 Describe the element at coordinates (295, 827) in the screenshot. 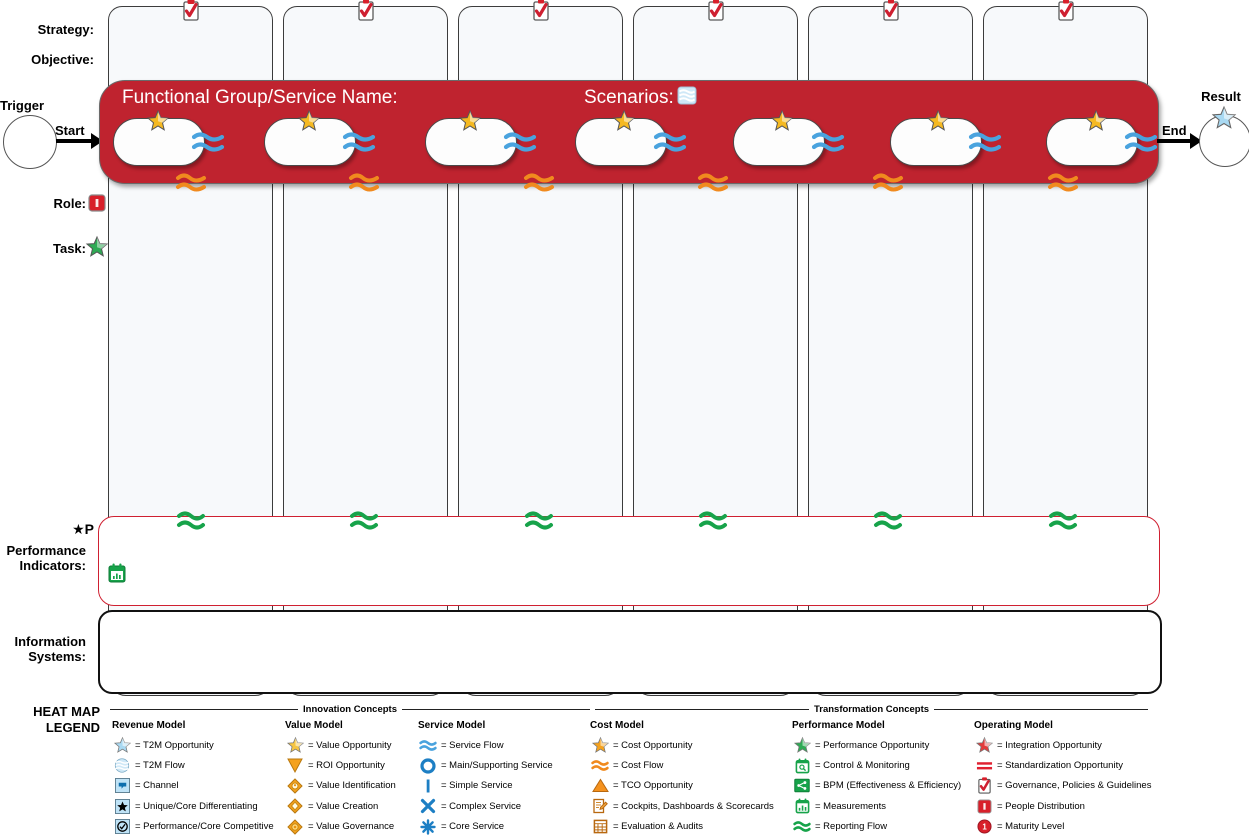

I see `value-governance-icon` at that location.